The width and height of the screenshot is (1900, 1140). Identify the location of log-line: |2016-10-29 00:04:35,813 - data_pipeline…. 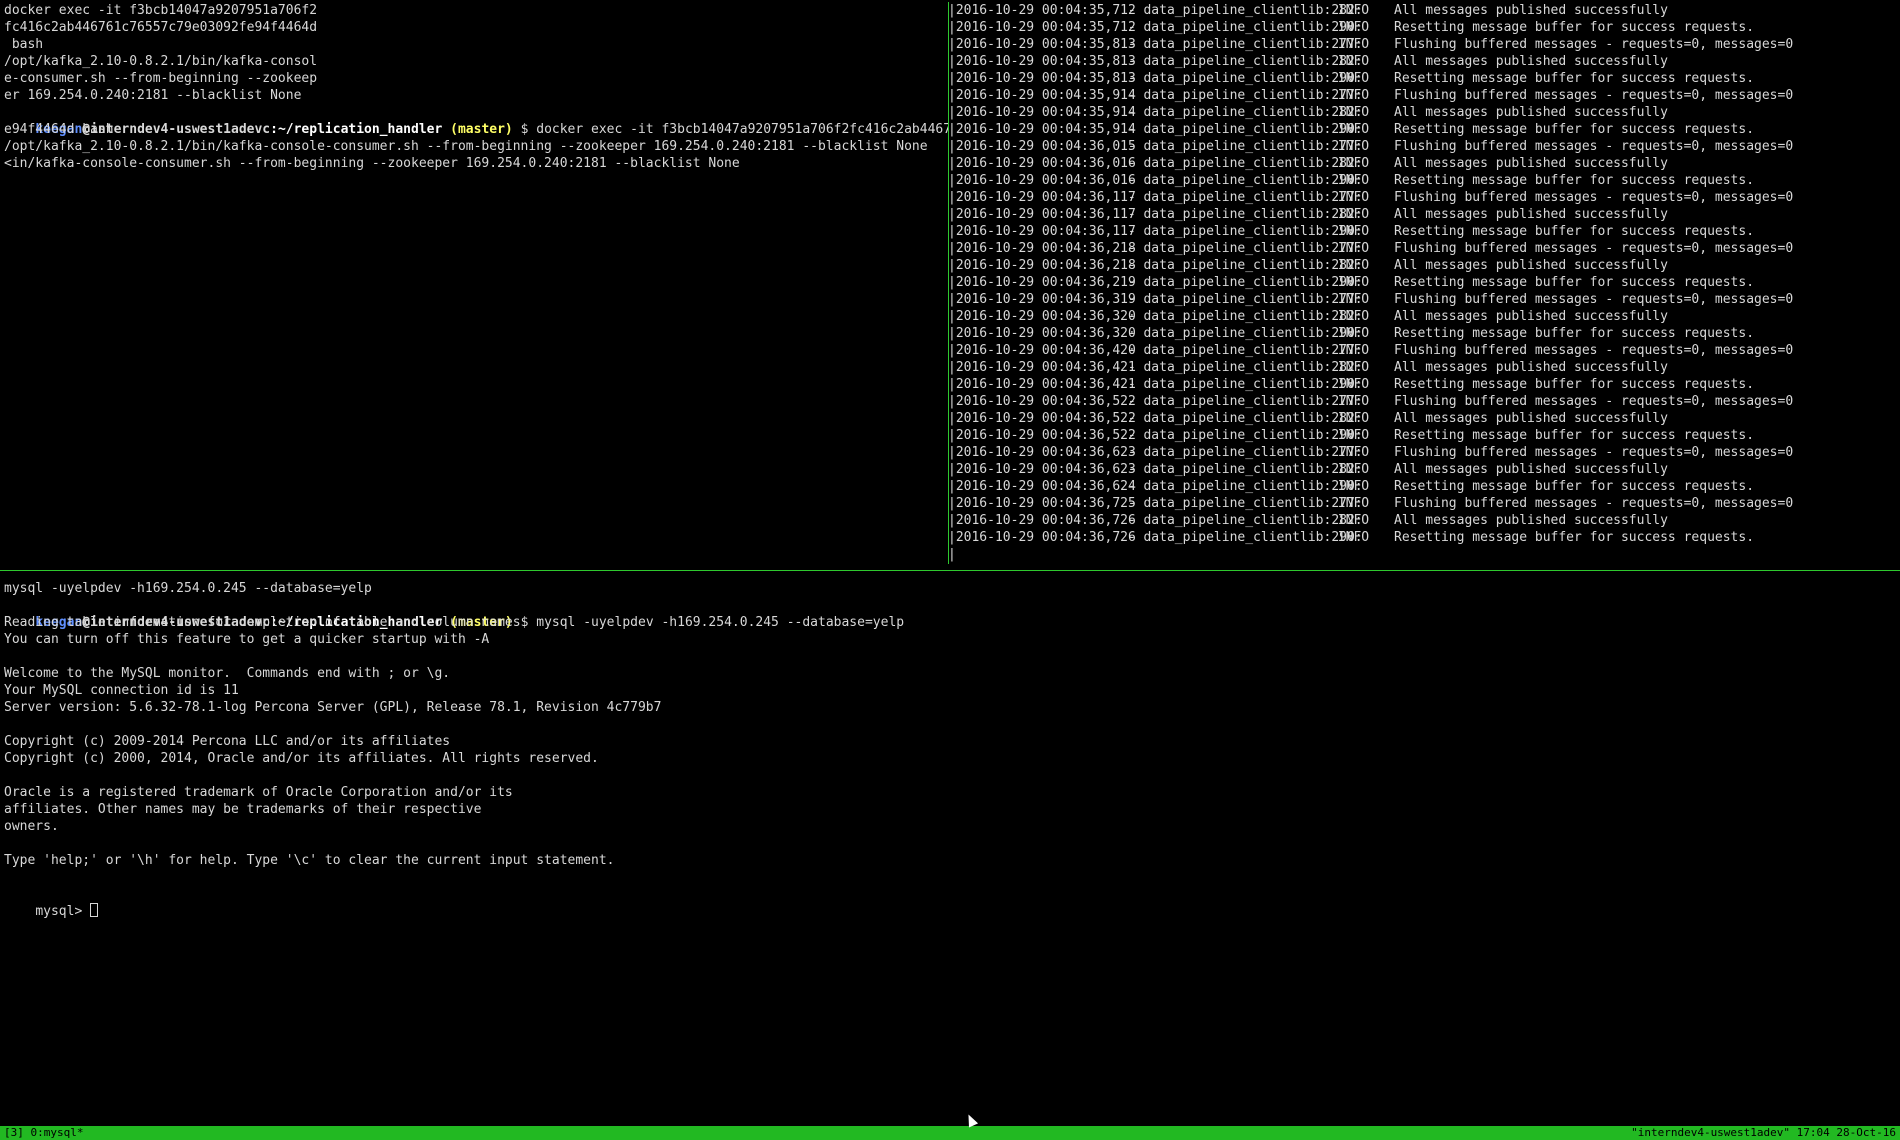
(1424, 61).